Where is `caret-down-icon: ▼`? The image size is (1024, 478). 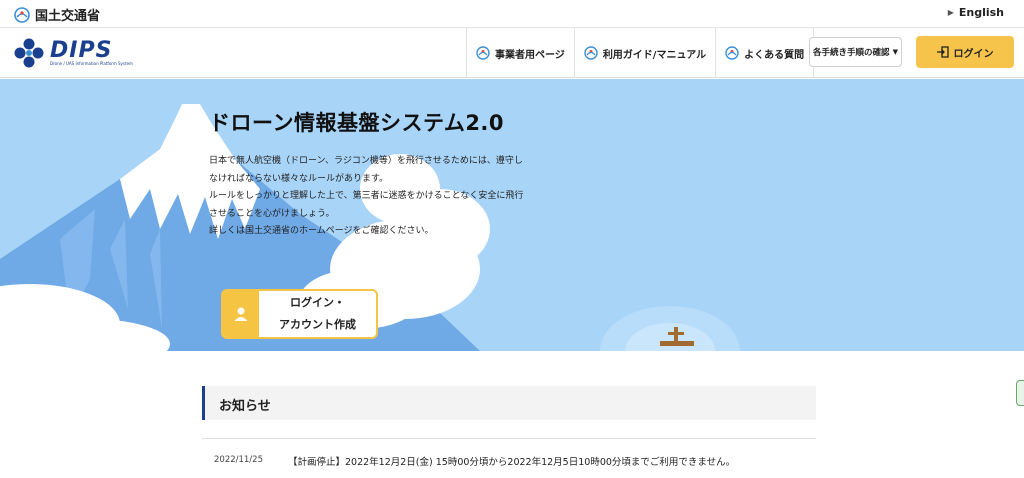 caret-down-icon: ▼ is located at coordinates (895, 52).